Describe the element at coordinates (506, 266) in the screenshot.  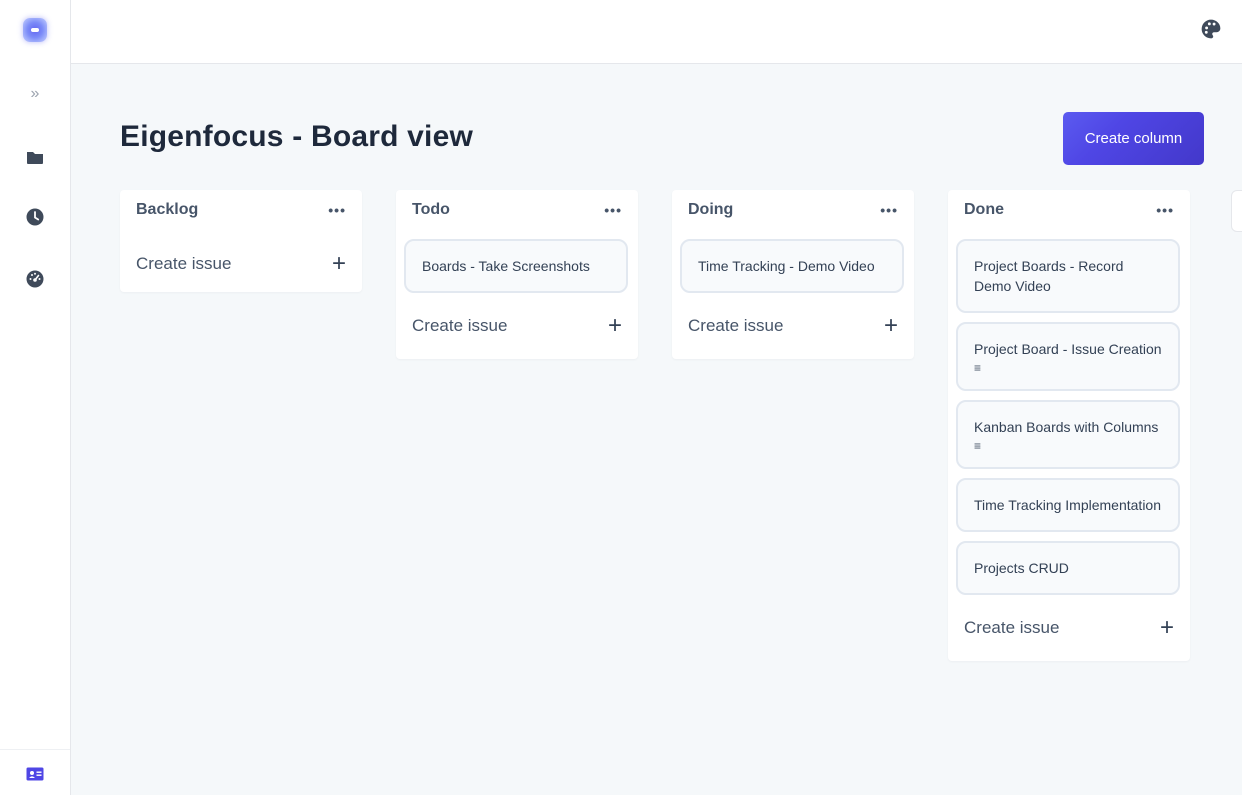
I see `issue-title: Boards - Take Screenshots` at that location.